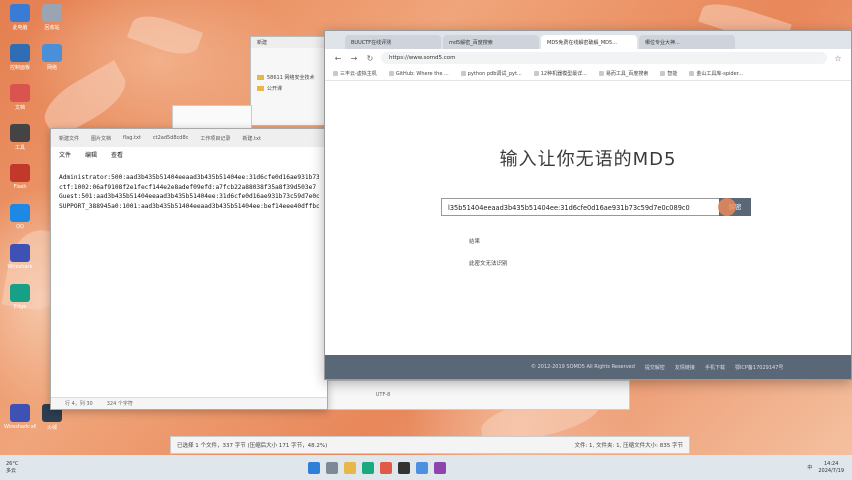 Image resolution: width=852 pixels, height=480 pixels. I want to click on desktop-icon-label: 工具, so click(19, 148).